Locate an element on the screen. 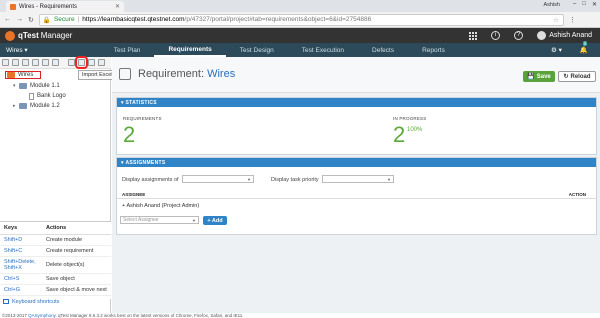  keyboard-icon is located at coordinates (6, 302).